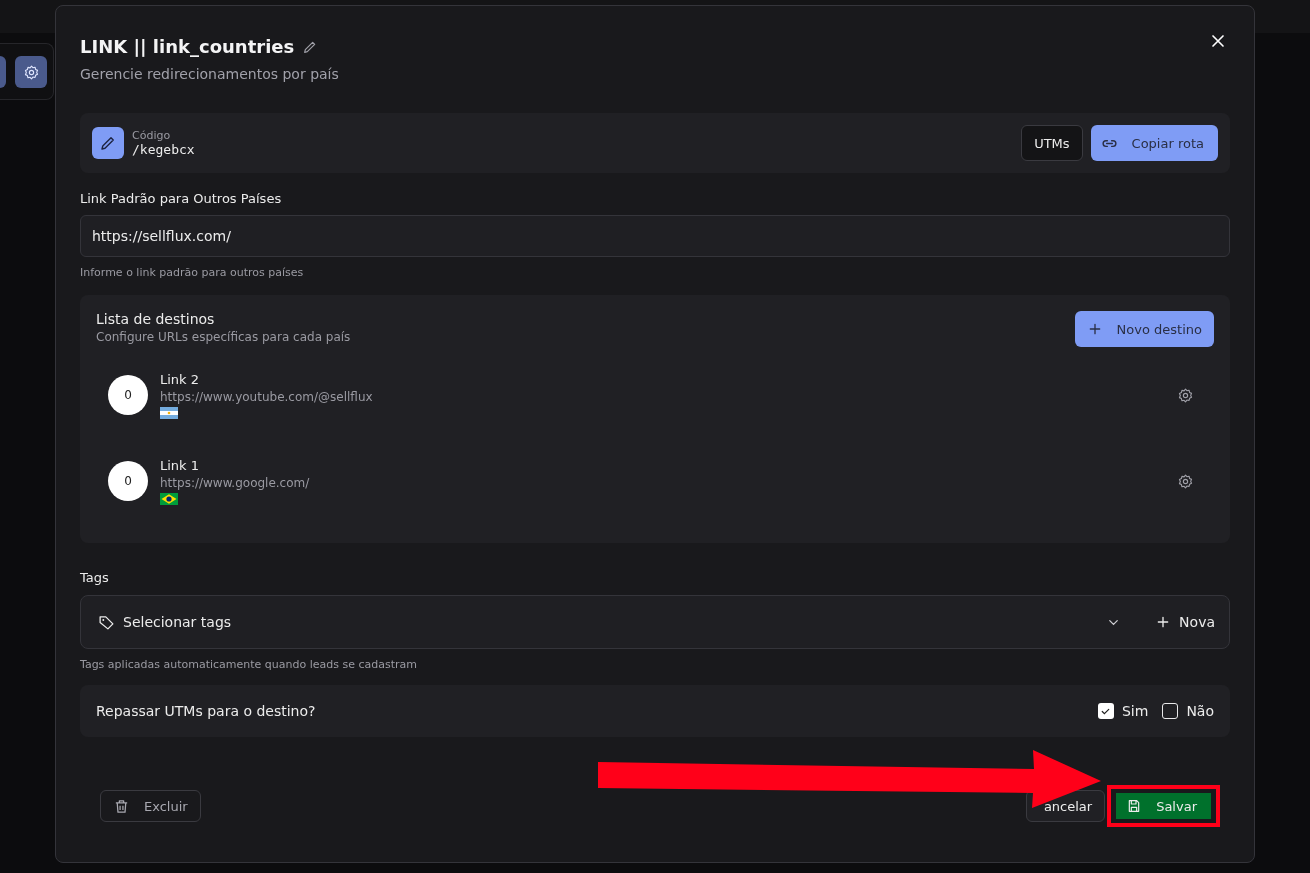 The height and width of the screenshot is (873, 1310). Describe the element at coordinates (150, 806) in the screenshot. I see `delete-button: Excluir` at that location.